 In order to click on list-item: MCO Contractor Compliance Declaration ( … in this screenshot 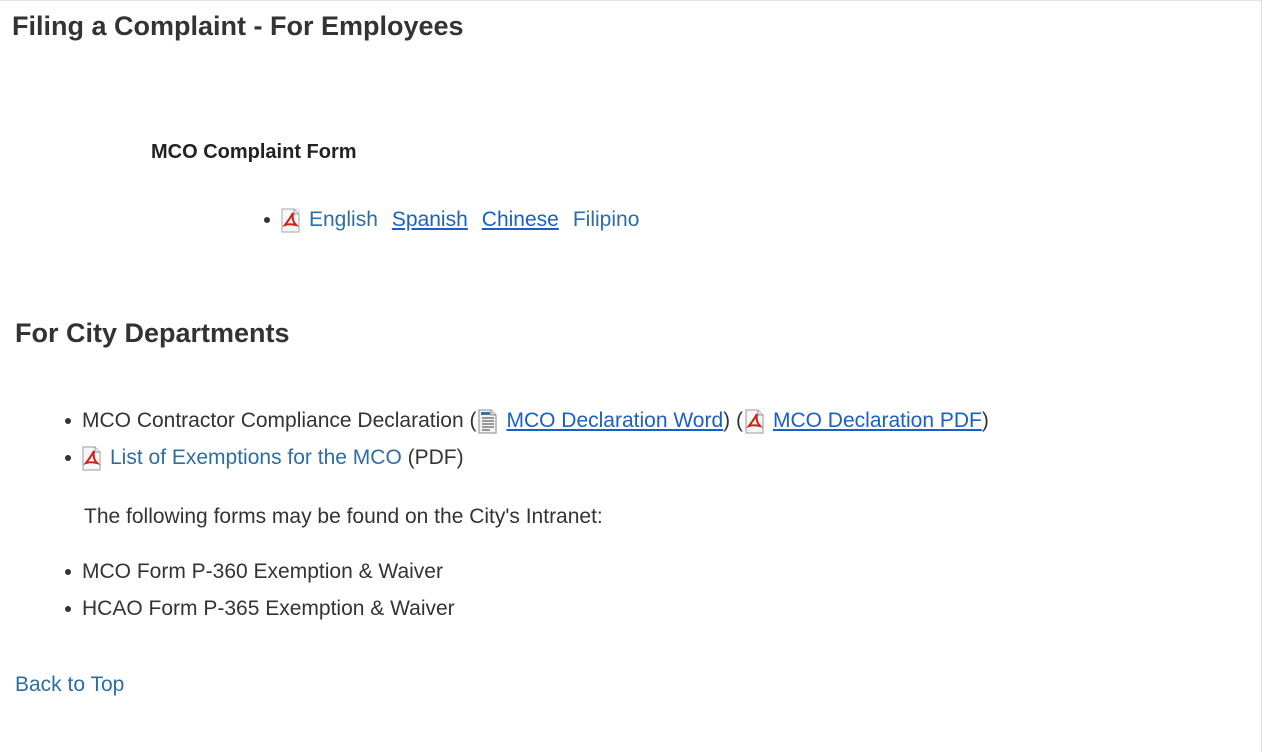, I will do `click(527, 421)`.